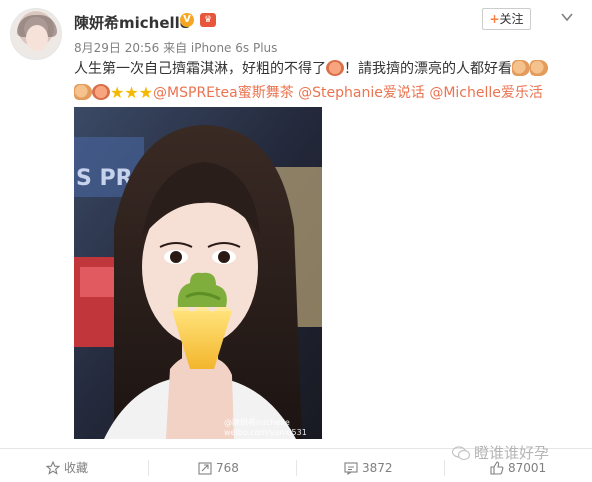 Image resolution: width=592 pixels, height=482 pixels. I want to click on plus-icon: +, so click(494, 19).